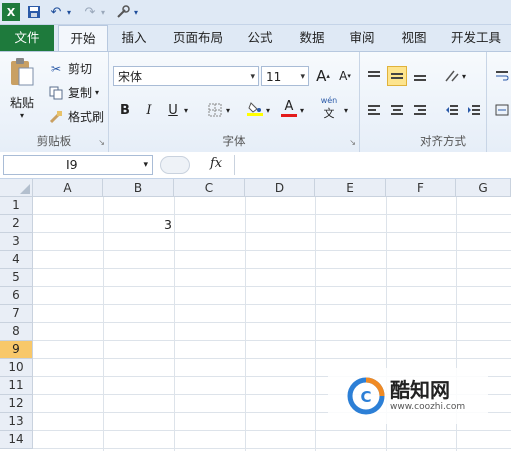 This screenshot has width=511, height=451. What do you see at coordinates (483, 188) in the screenshot?
I see `column-header-g: G` at bounding box center [483, 188].